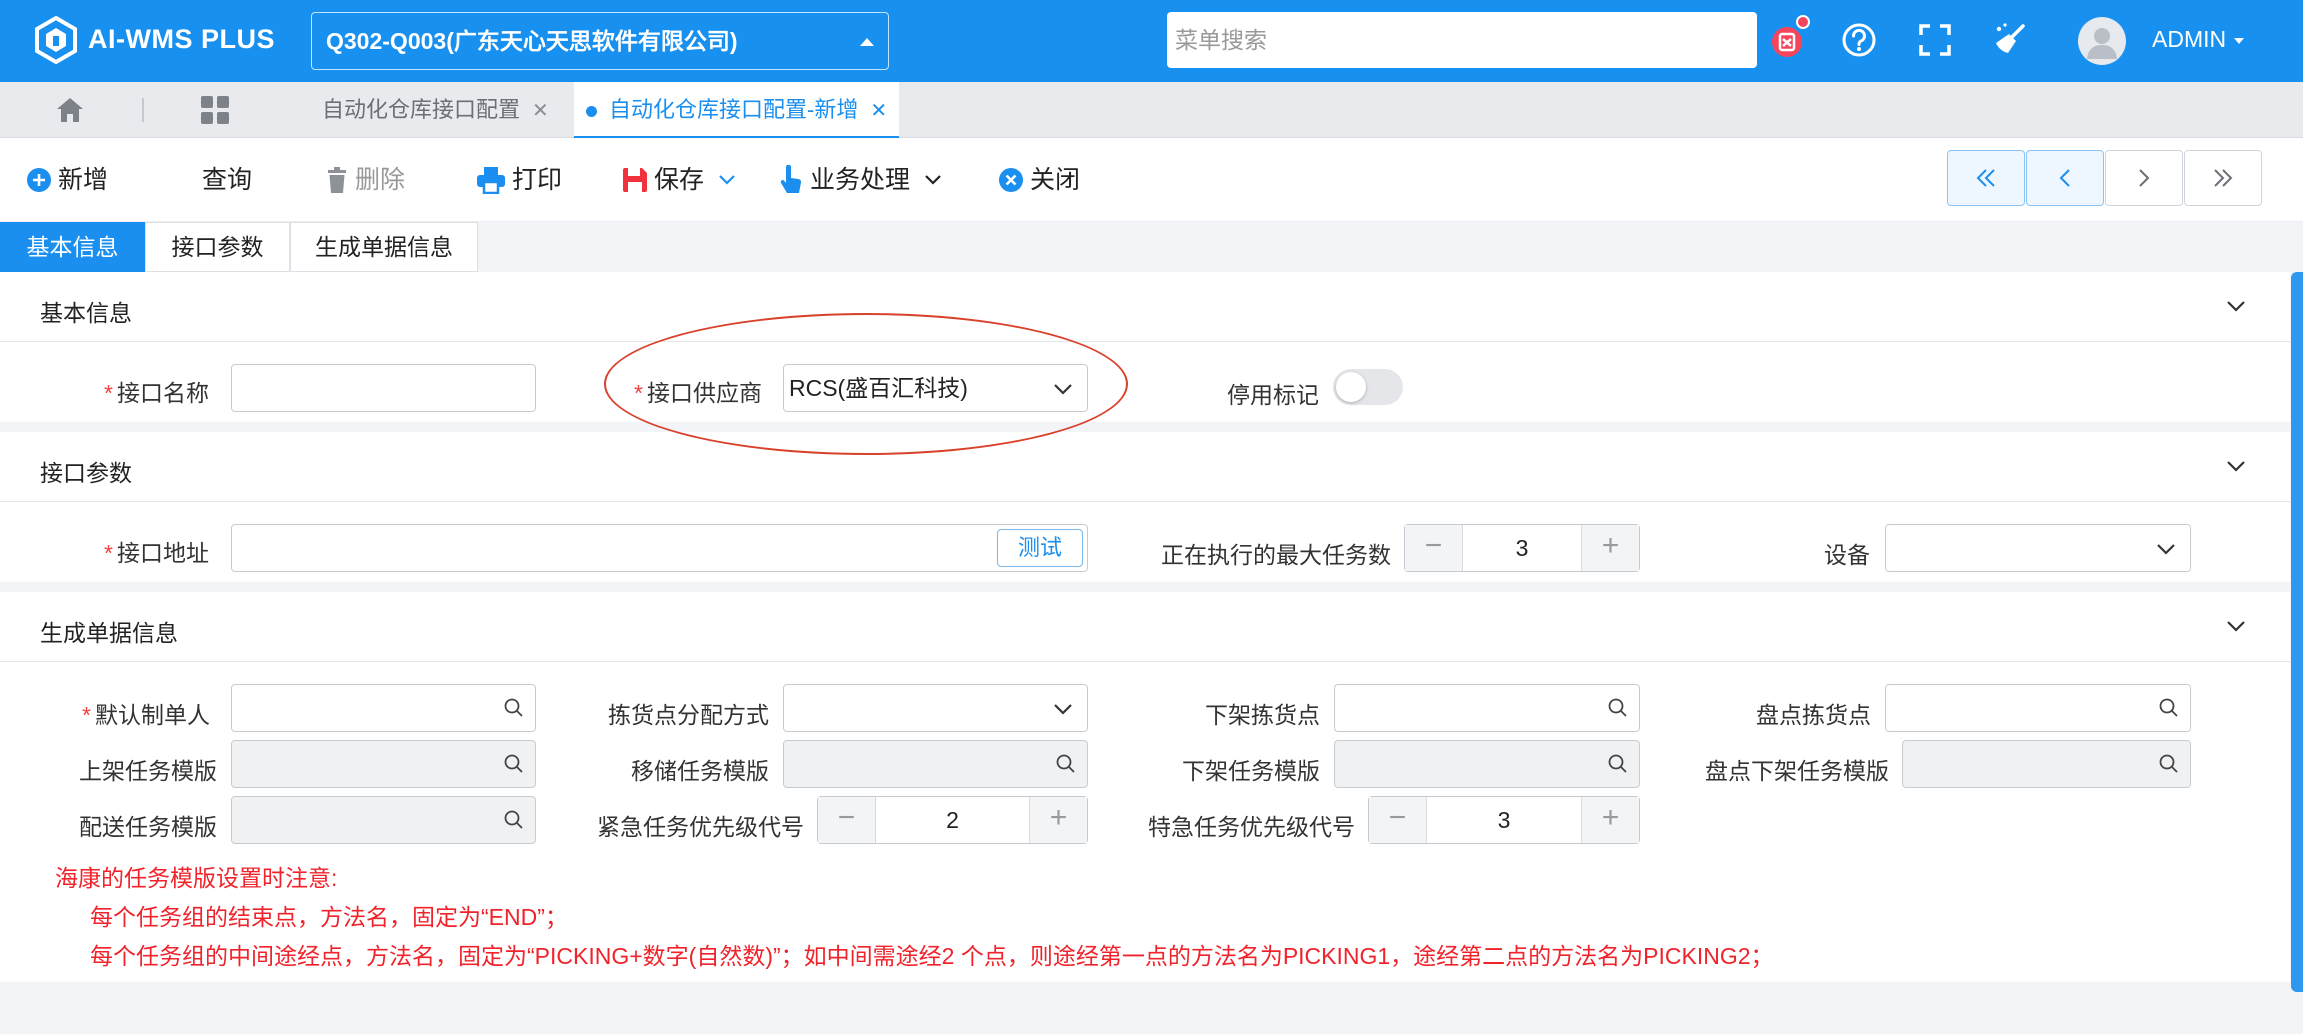 Image resolution: width=2303 pixels, height=1034 pixels. I want to click on add-button: 新增, so click(67, 180).